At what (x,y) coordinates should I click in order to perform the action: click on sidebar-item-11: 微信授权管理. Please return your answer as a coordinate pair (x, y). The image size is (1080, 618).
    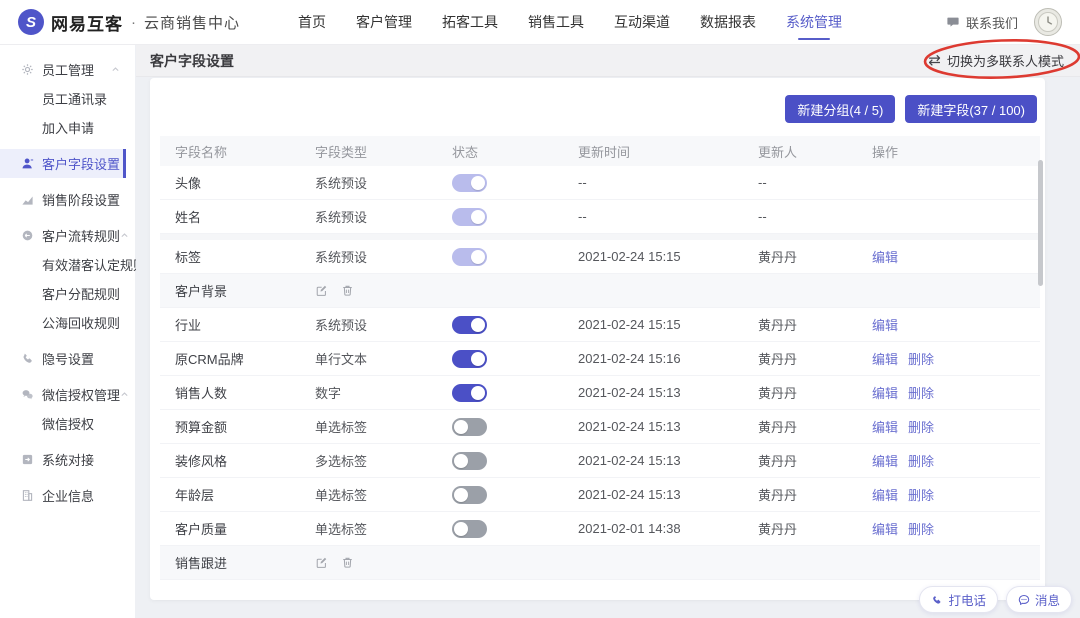
    Looking at the image, I should click on (64, 394).